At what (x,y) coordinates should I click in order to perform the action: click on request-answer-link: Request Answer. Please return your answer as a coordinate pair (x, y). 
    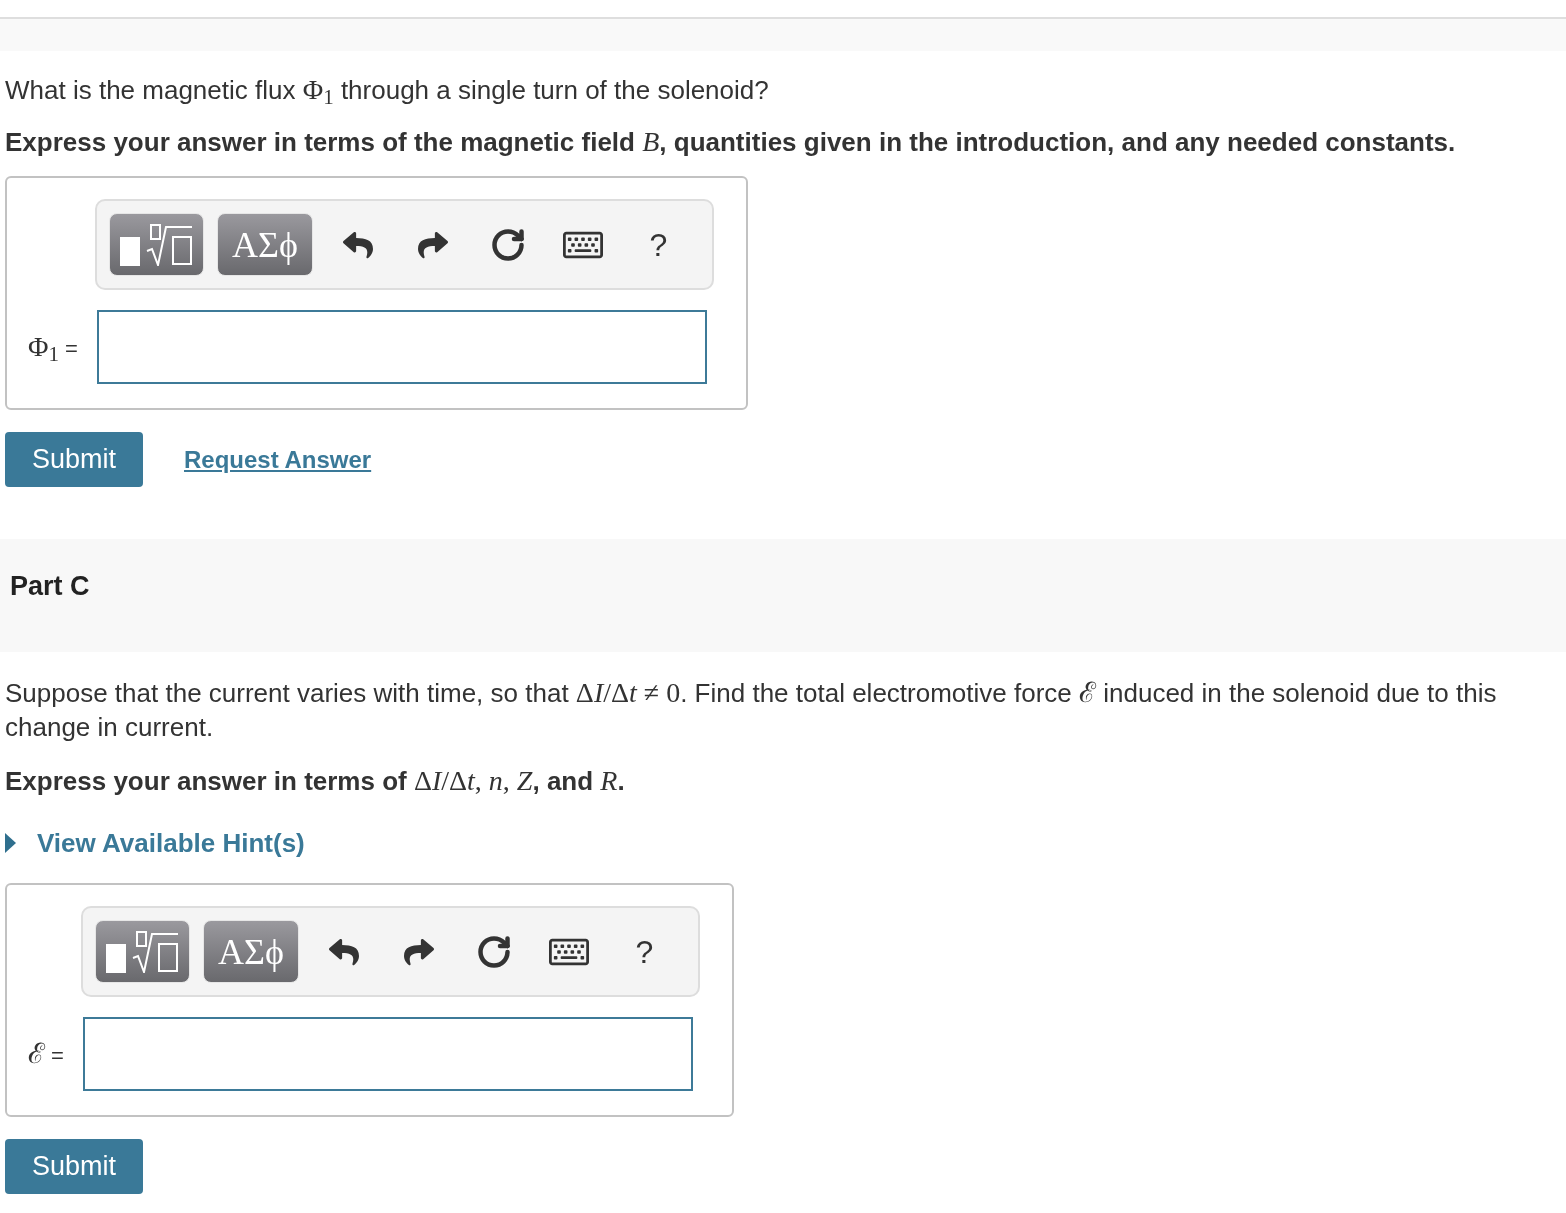
    Looking at the image, I should click on (278, 459).